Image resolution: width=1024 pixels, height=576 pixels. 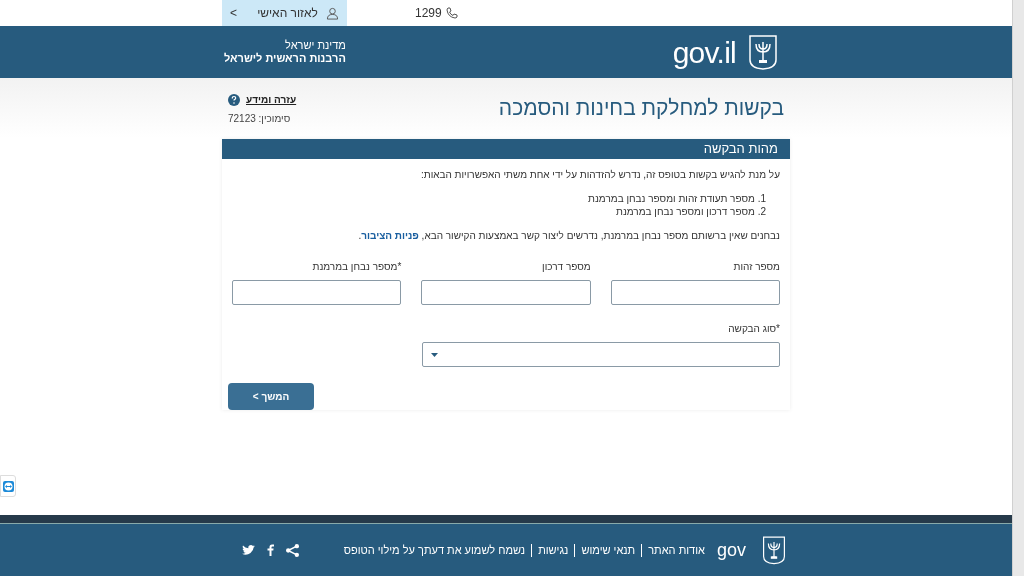 I want to click on footer-emblem-icon, so click(x=774, y=550).